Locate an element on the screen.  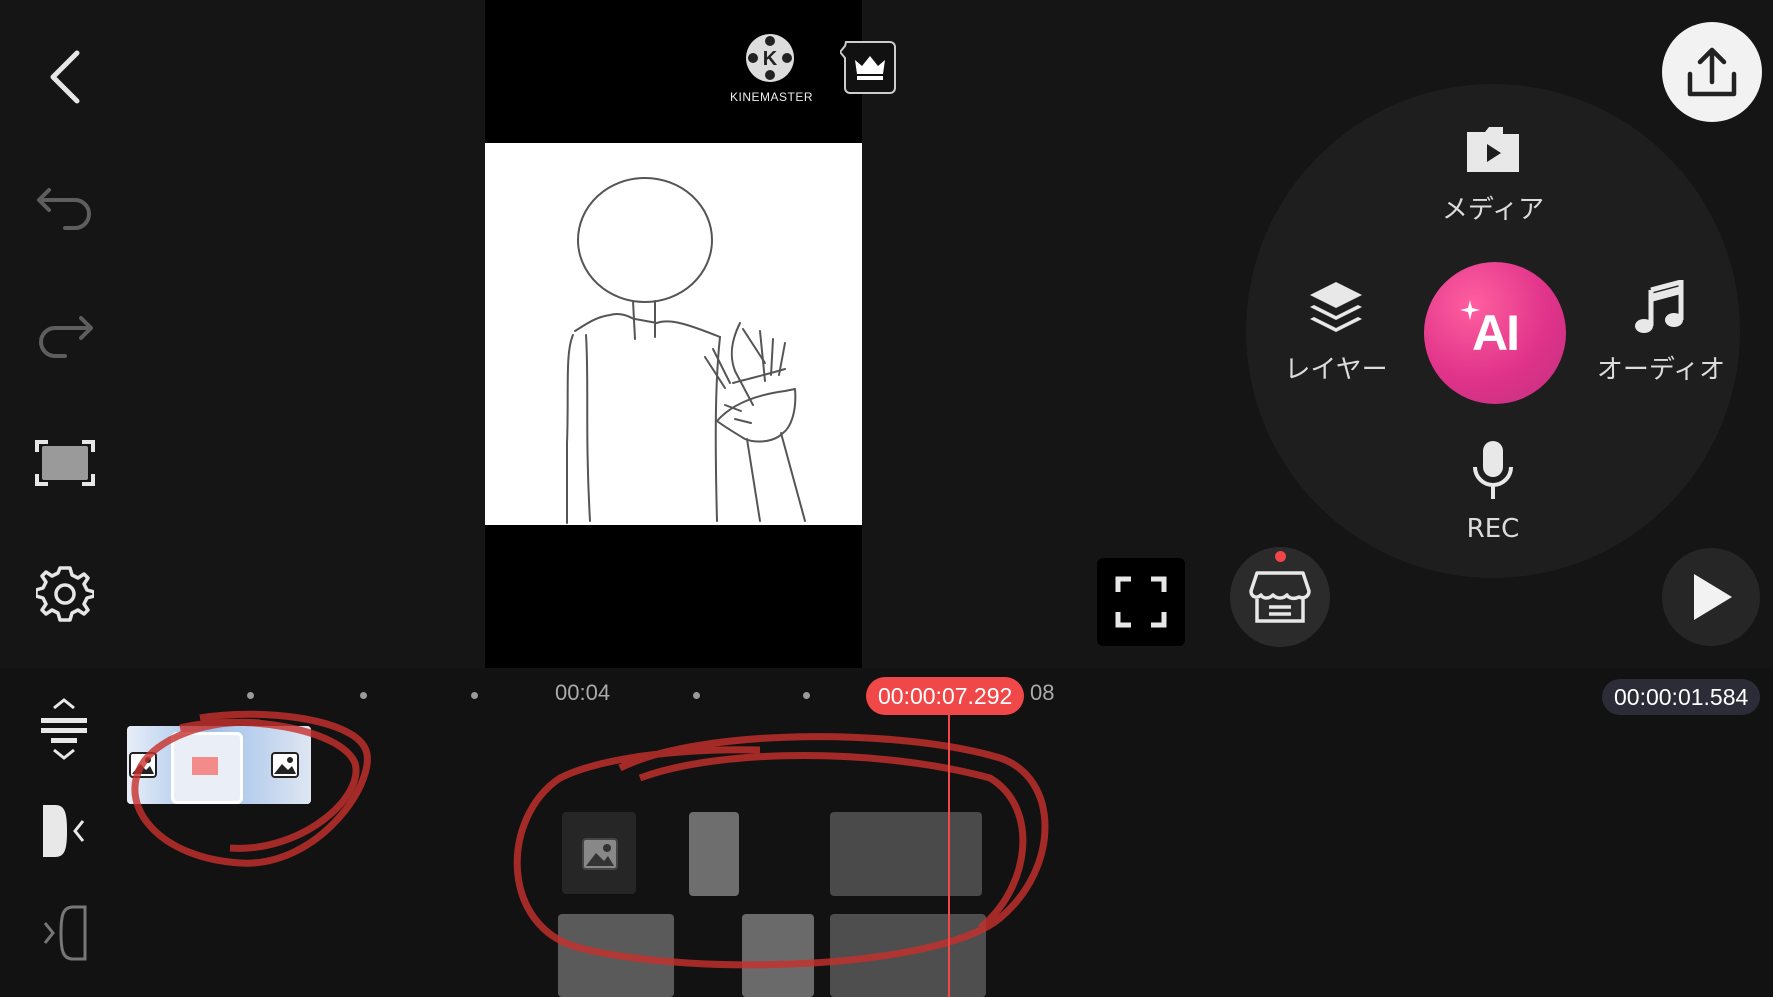
kinemaster-watermark: K KINEMASTER is located at coordinates (772, 68).